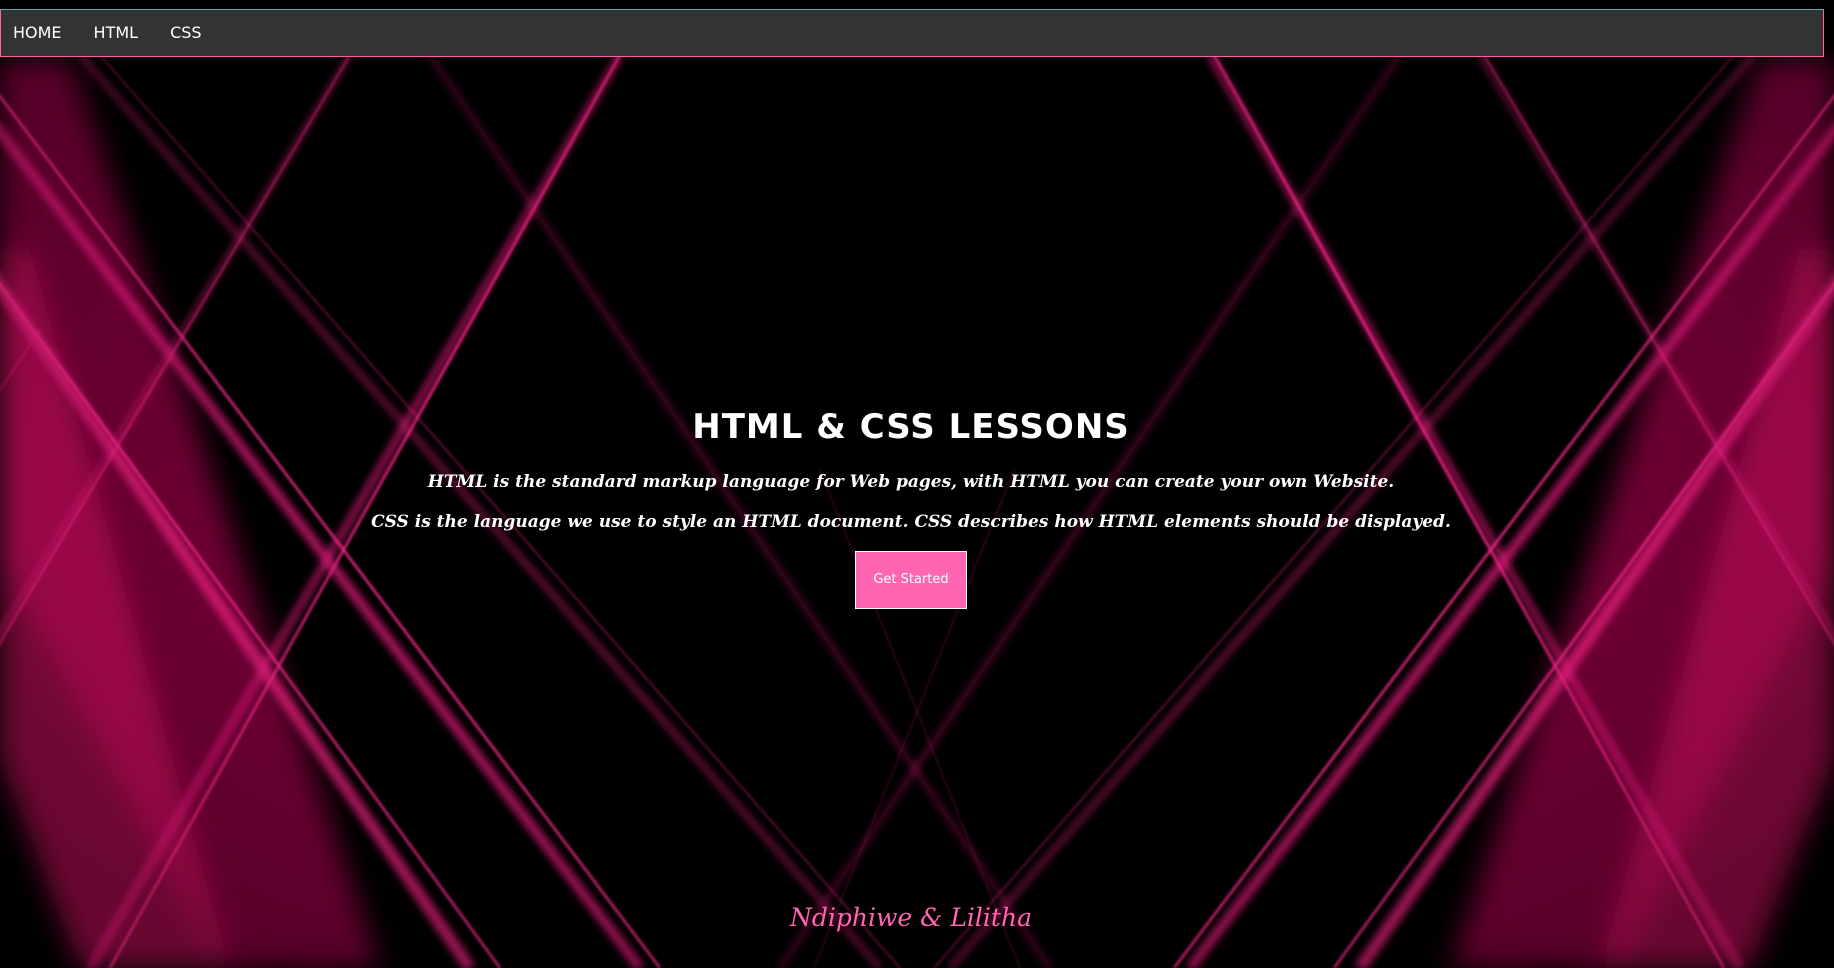 The width and height of the screenshot is (1834, 968). Describe the element at coordinates (116, 33) in the screenshot. I see `nav-html-link: HTML` at that location.